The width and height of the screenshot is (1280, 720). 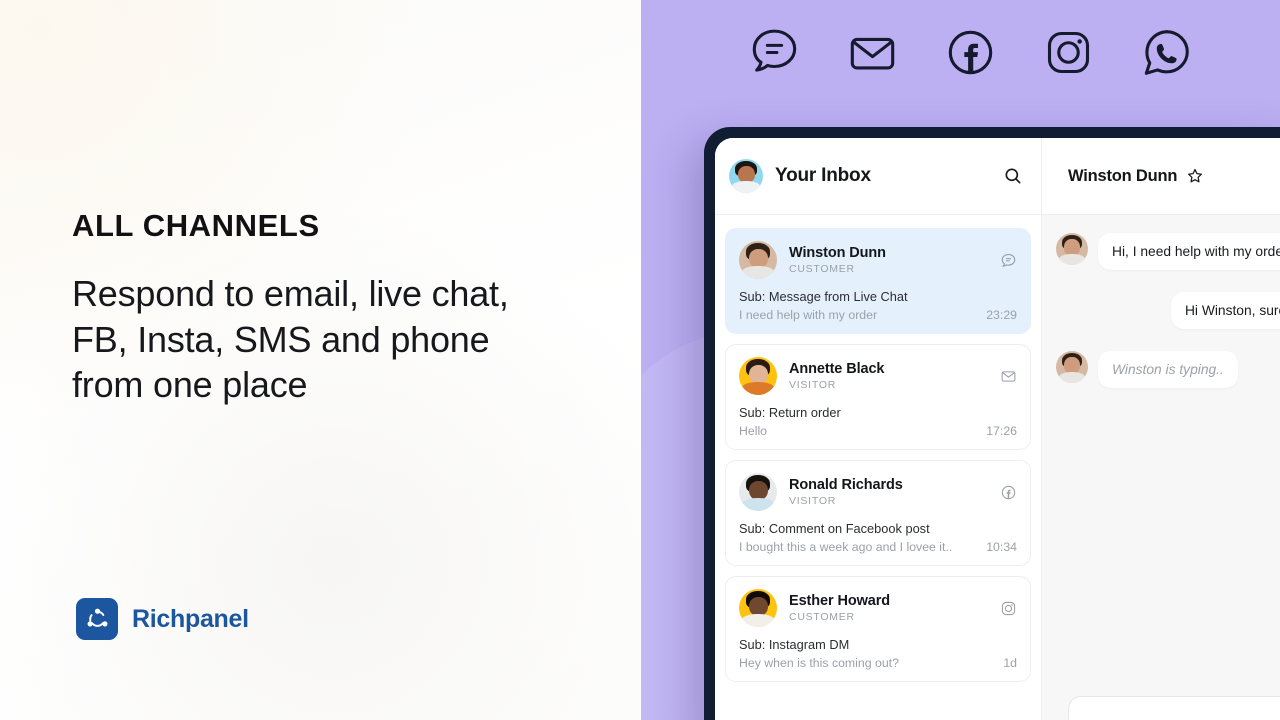 I want to click on conversation-identity: Ronald Richards VISITOR, so click(x=888, y=492).